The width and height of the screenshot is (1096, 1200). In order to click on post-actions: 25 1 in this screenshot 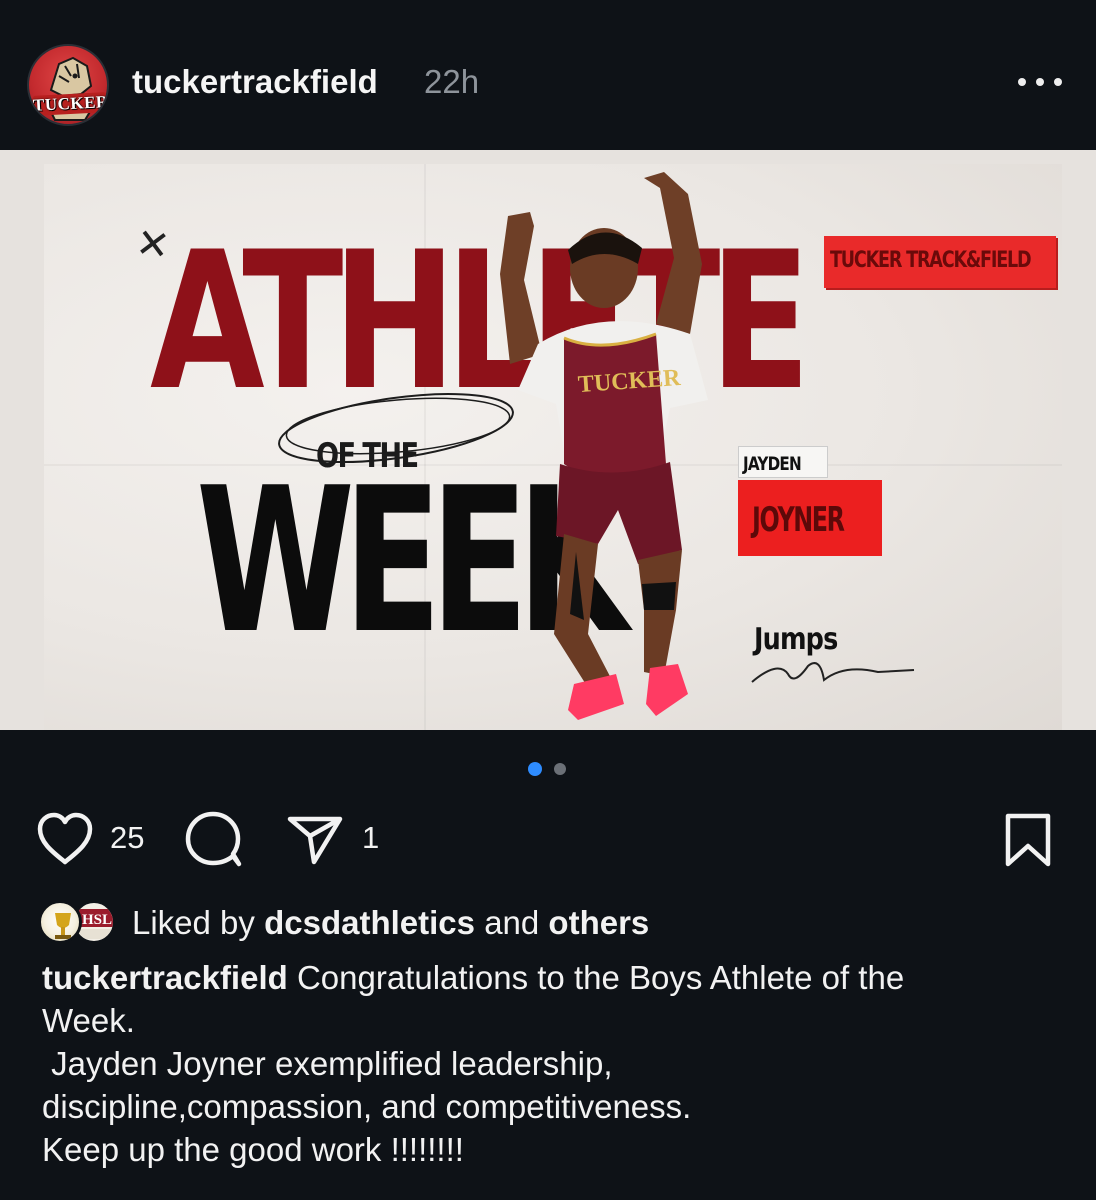, I will do `click(548, 838)`.